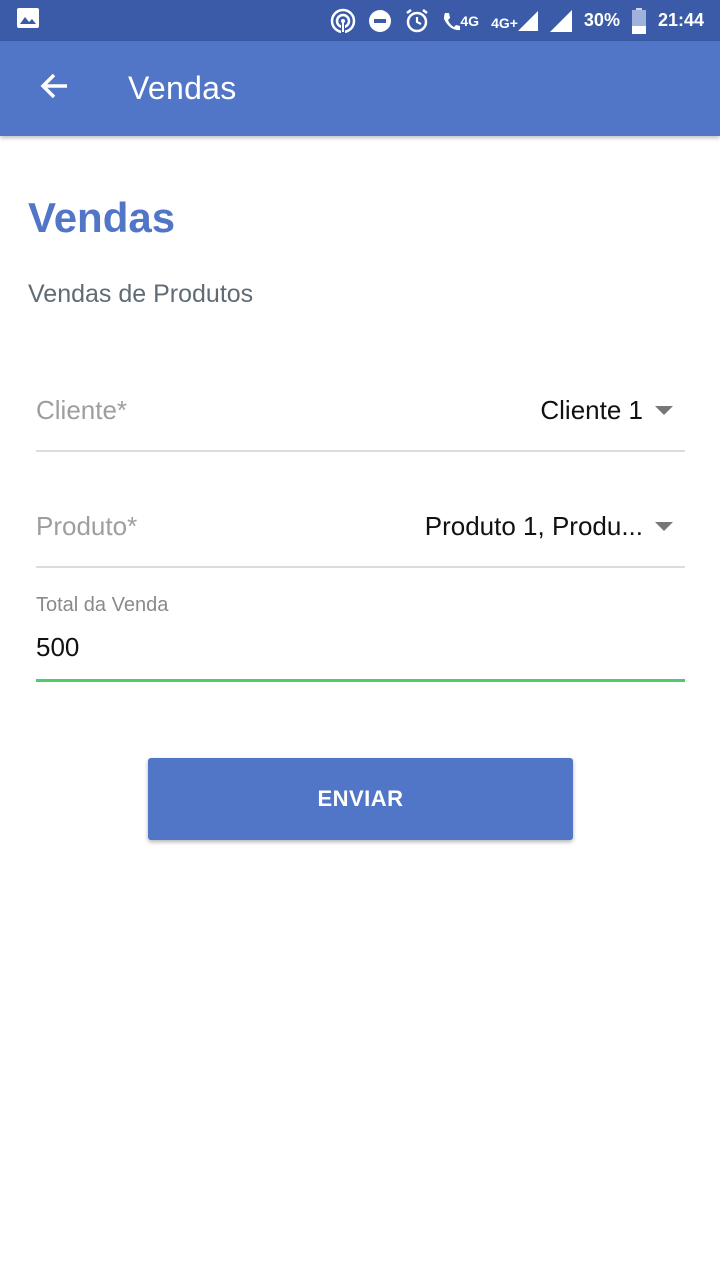  I want to click on alarm-icon, so click(417, 21).